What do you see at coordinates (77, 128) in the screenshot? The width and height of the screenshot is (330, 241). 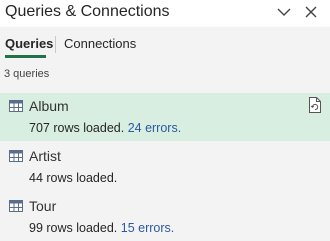 I see `rows-loaded-text: 707 rows loaded.` at bounding box center [77, 128].